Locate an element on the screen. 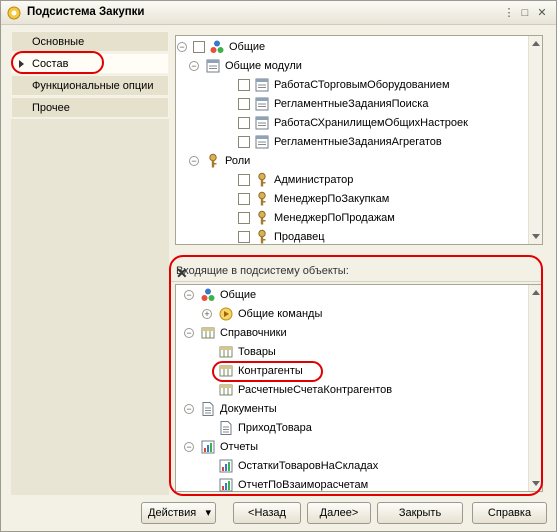  maximize-icon: □ is located at coordinates (525, 13).